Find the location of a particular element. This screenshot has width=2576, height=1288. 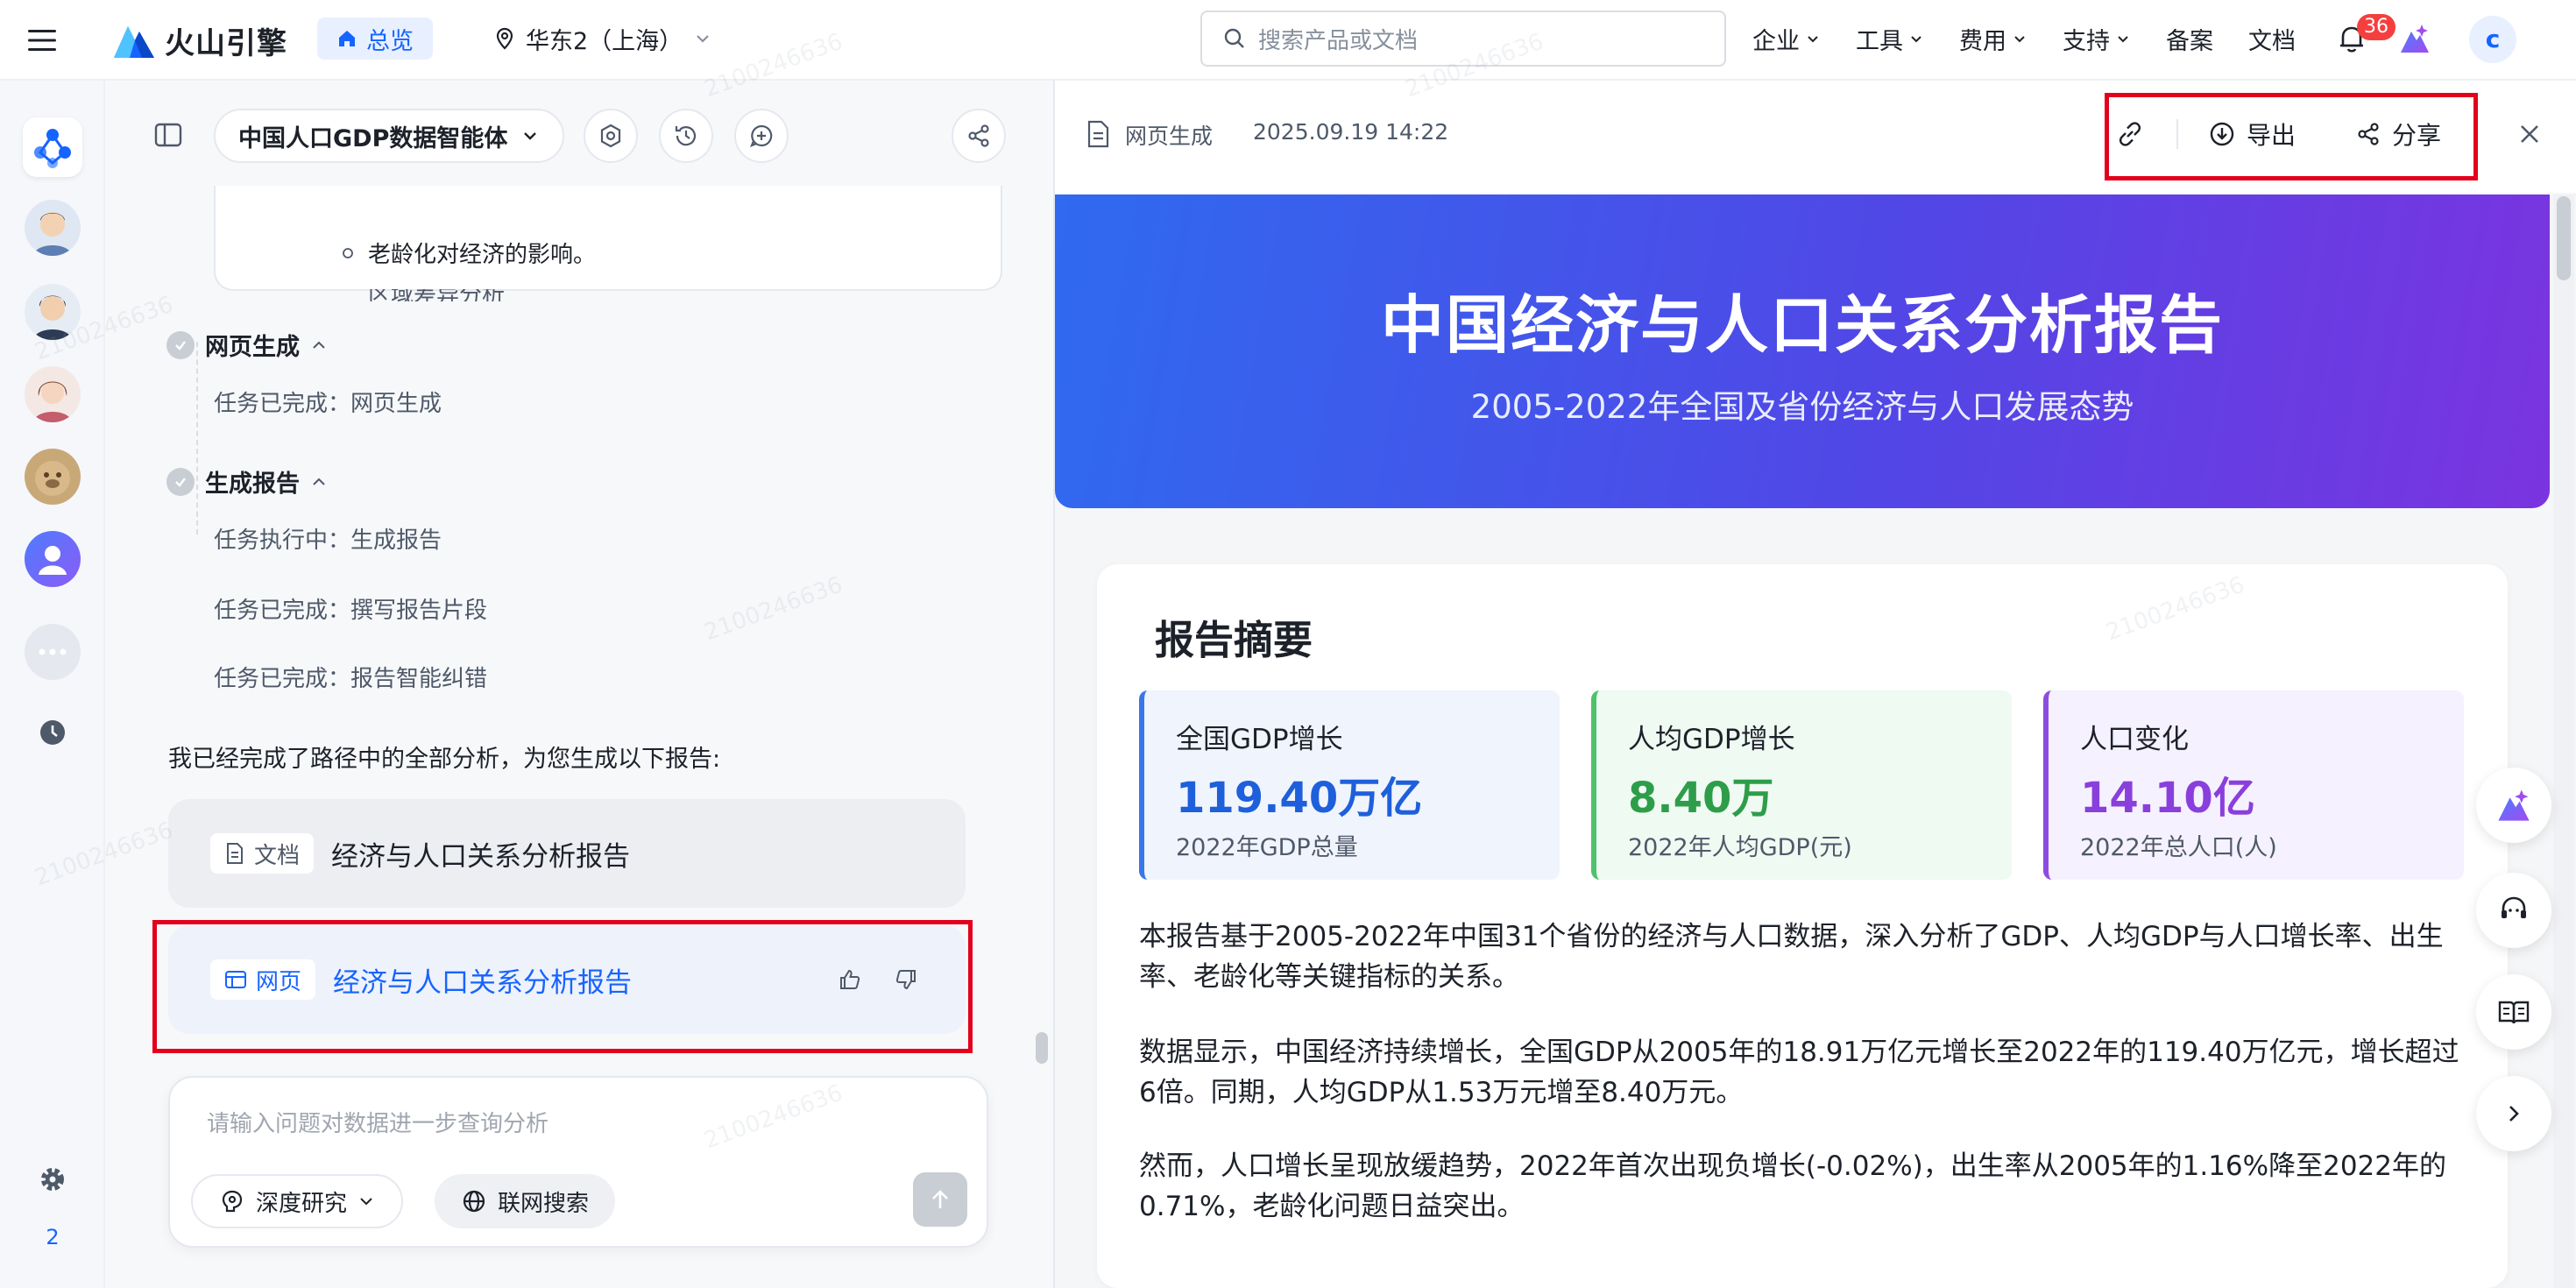

outline-cut-text: 区域差异分析 is located at coordinates (482, 295).